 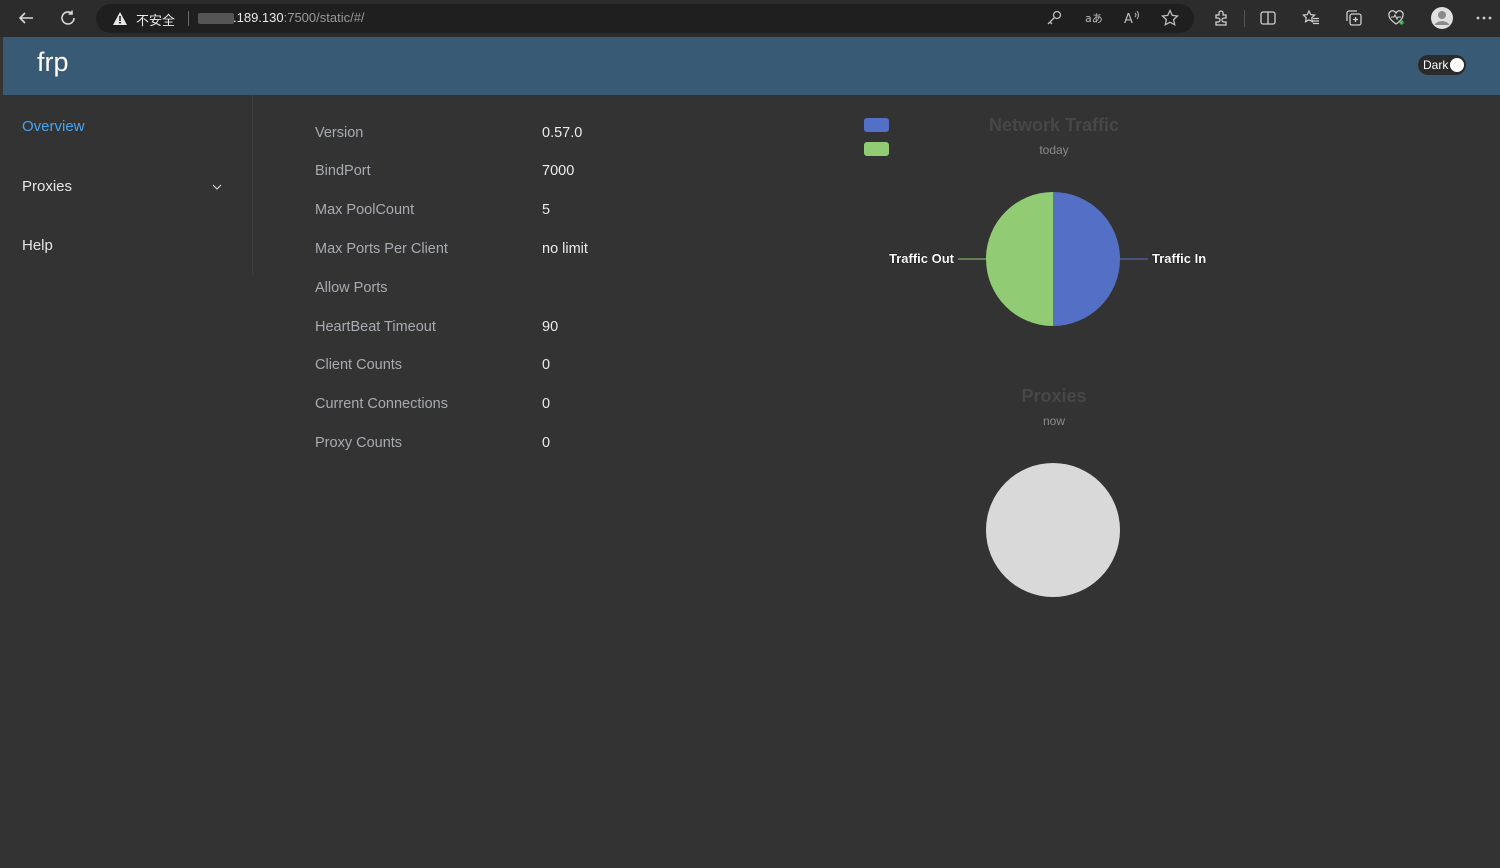 I want to click on url-path: :7500/static/#/, so click(x=324, y=17).